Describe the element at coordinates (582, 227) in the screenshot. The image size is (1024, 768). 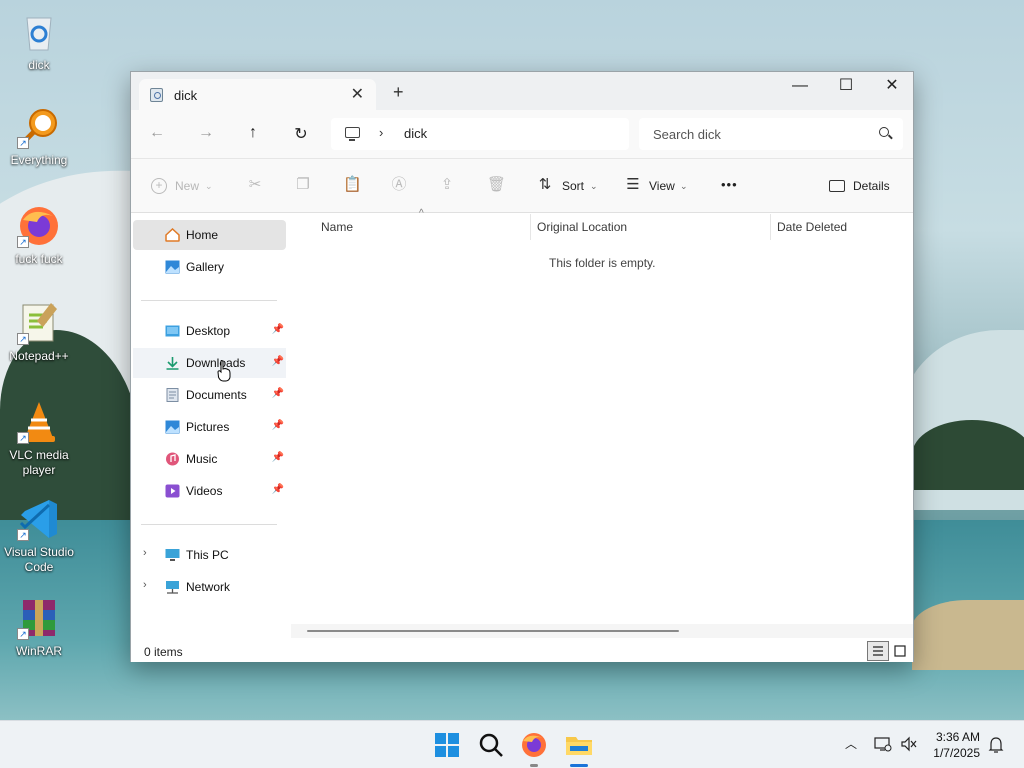
I see `column-header-original-location: Original Location` at that location.